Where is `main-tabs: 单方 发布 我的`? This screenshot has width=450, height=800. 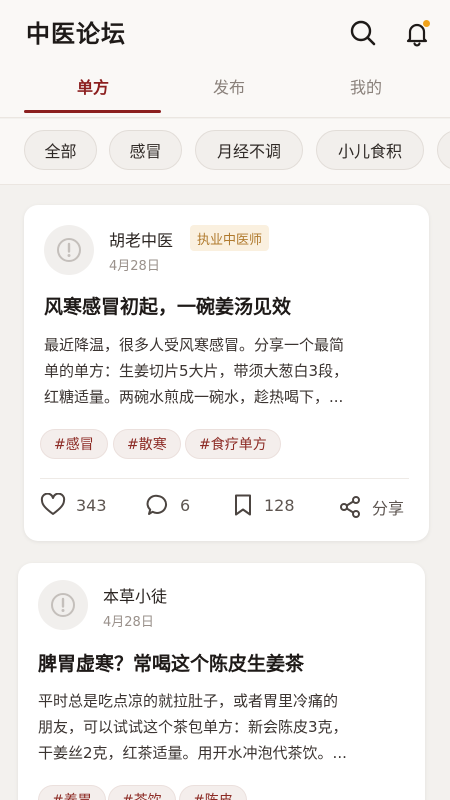
main-tabs: 单方 发布 我的 is located at coordinates (225, 90).